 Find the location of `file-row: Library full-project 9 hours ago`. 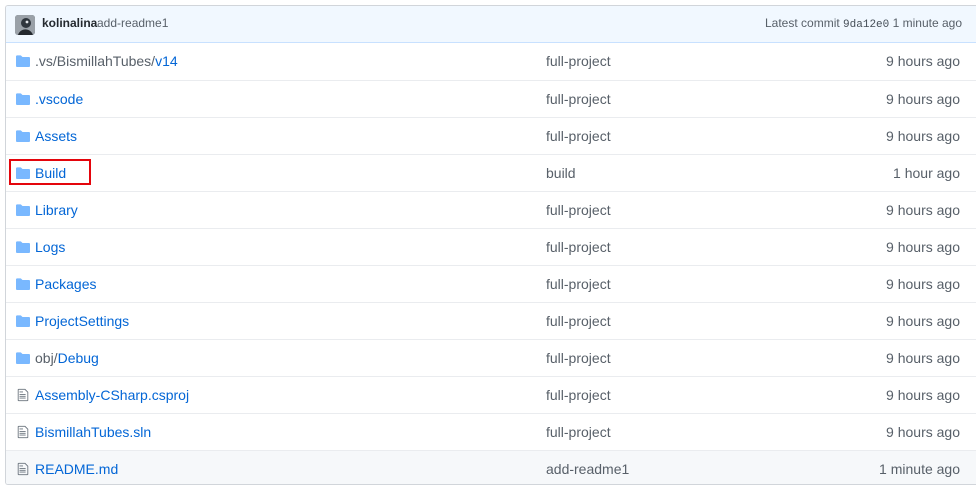

file-row: Library full-project 9 hours ago is located at coordinates (491, 209).